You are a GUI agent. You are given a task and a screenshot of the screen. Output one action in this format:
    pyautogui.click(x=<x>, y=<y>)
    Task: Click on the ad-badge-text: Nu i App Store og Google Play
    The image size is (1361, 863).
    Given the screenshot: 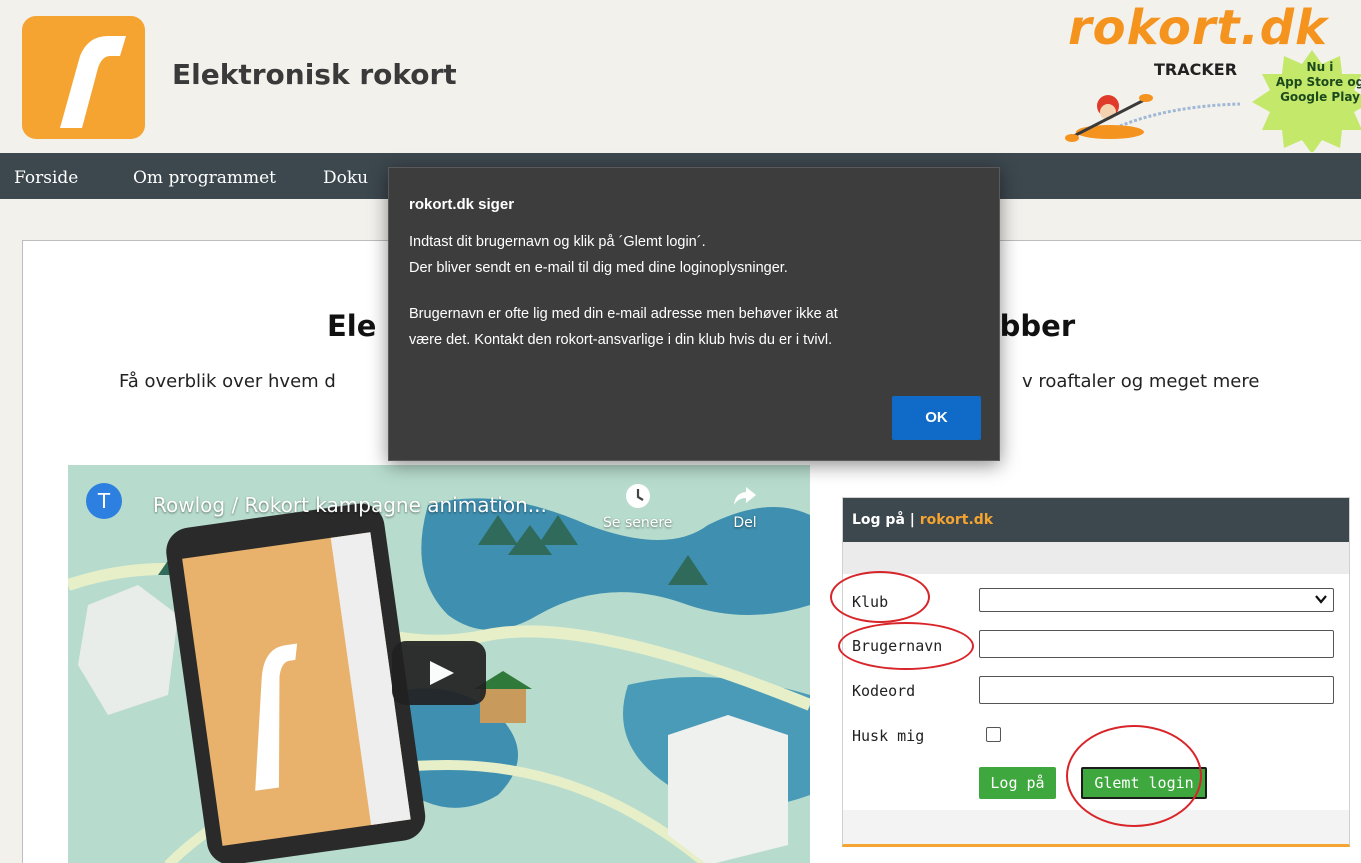 What is the action you would take?
    pyautogui.click(x=1315, y=82)
    